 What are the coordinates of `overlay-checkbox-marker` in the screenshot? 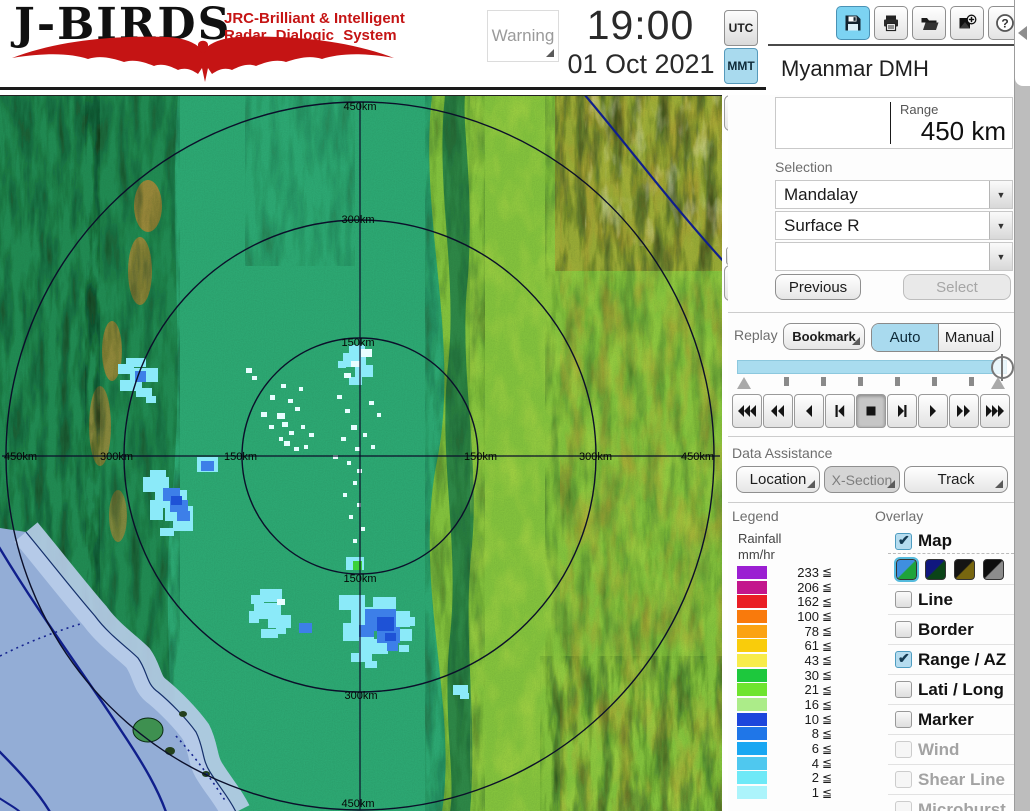 It's located at (903, 719).